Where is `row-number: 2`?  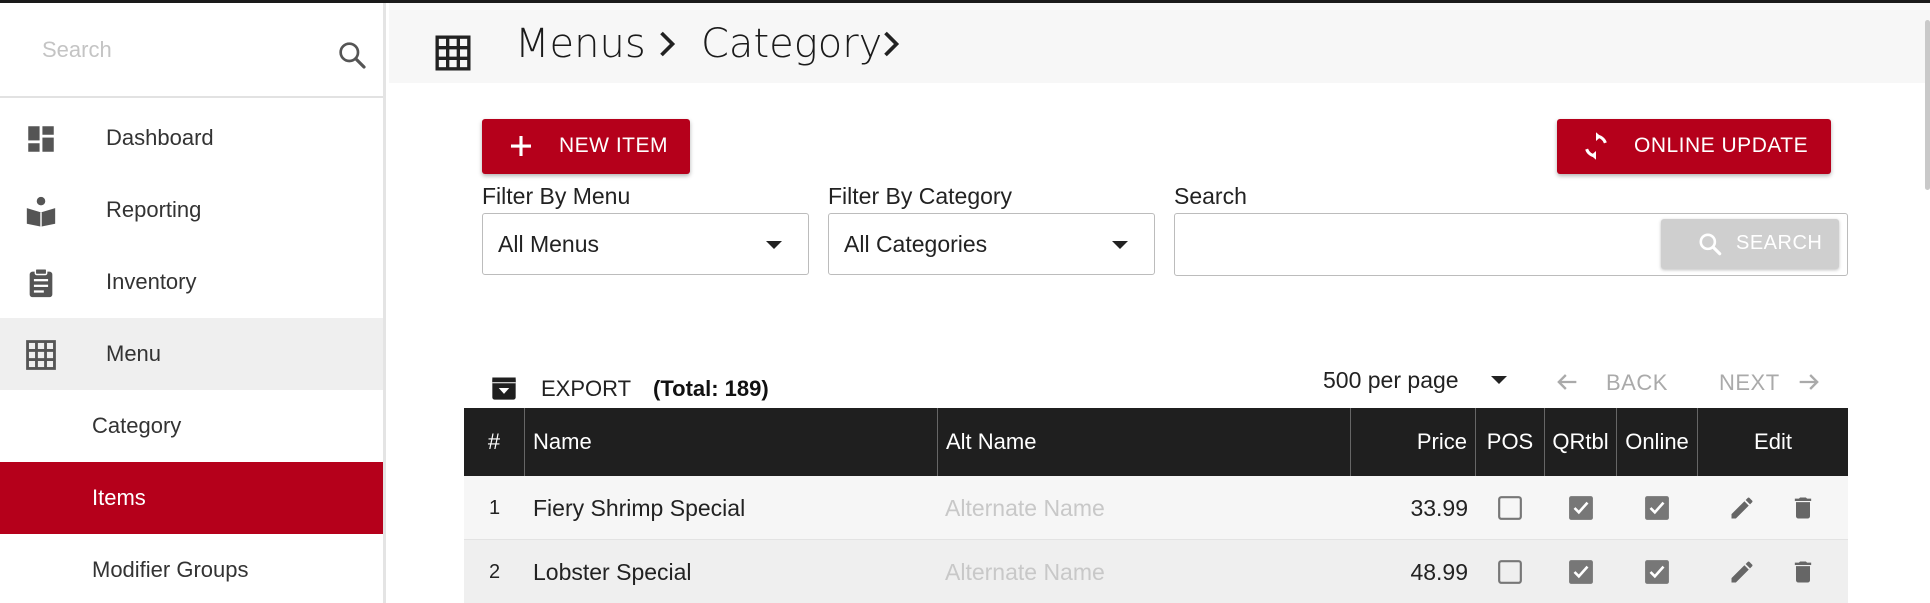
row-number: 2 is located at coordinates (494, 571).